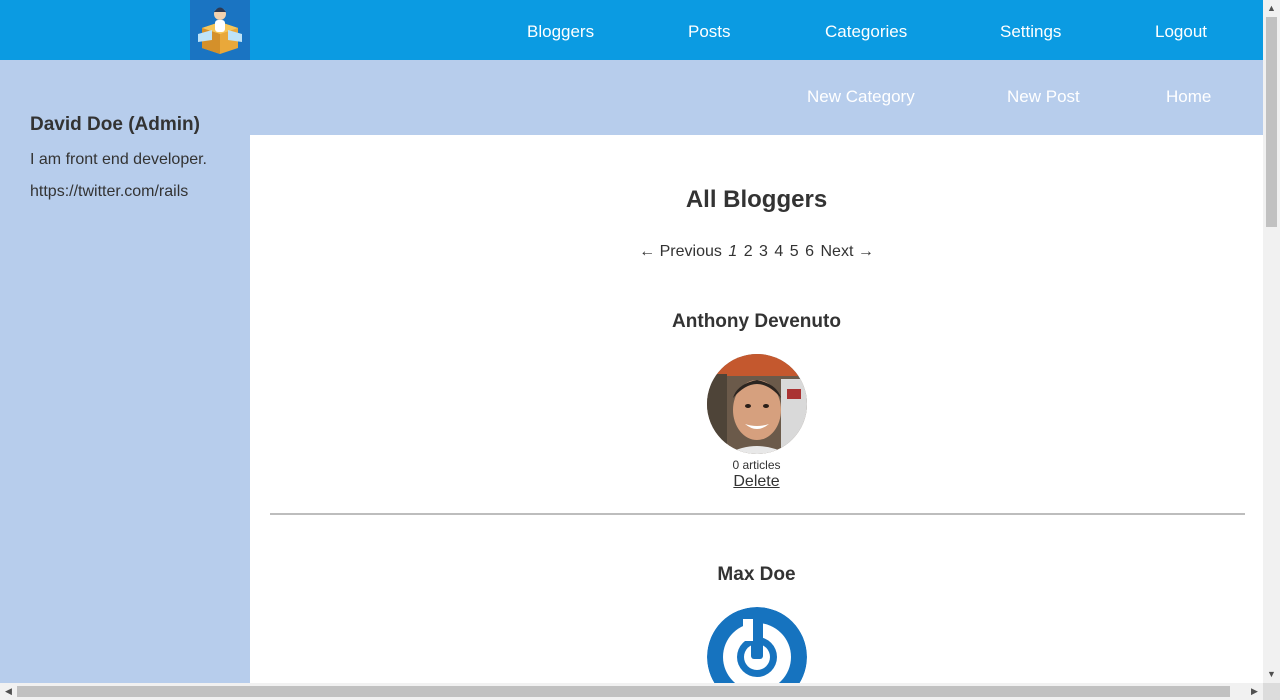  Describe the element at coordinates (1043, 97) in the screenshot. I see `new-post-link: New Post` at that location.